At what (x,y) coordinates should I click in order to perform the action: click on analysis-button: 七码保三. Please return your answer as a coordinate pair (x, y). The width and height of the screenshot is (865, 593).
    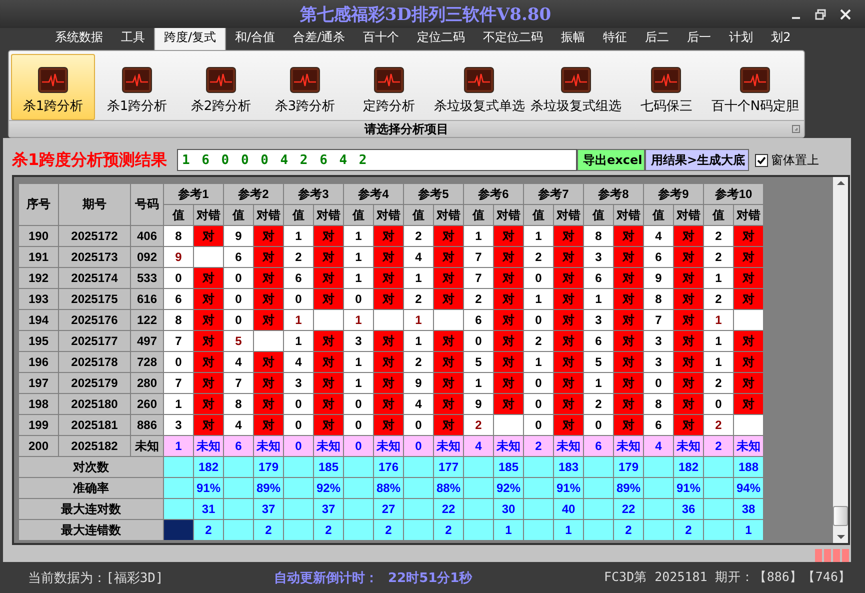
    Looking at the image, I should click on (666, 87).